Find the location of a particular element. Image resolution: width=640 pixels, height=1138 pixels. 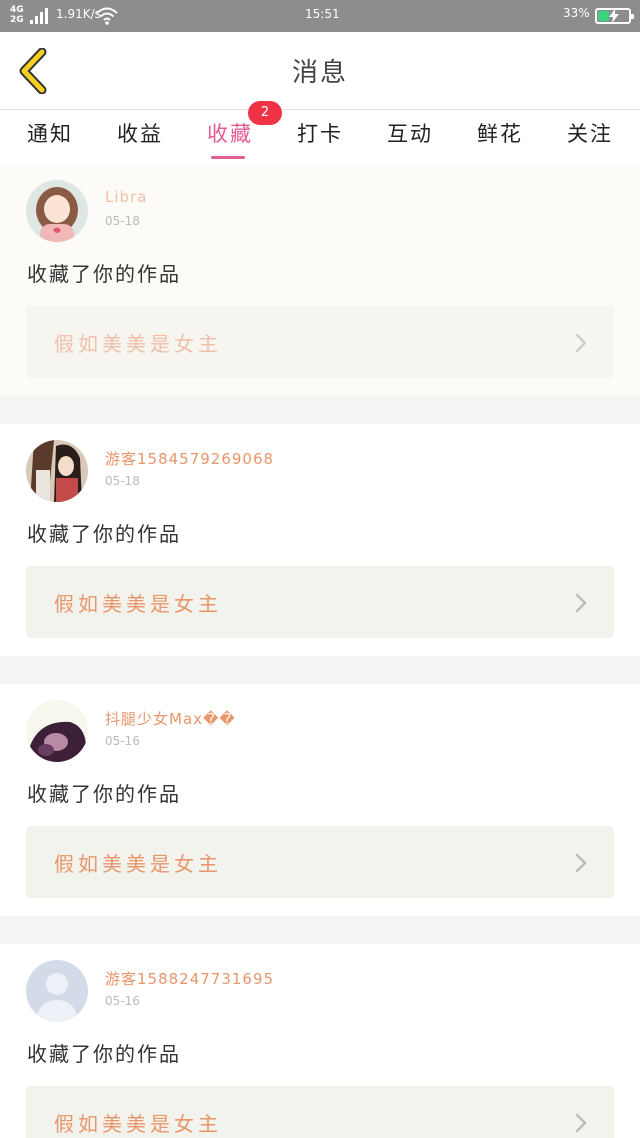

tab-notifications: 通知 is located at coordinates (50, 133).